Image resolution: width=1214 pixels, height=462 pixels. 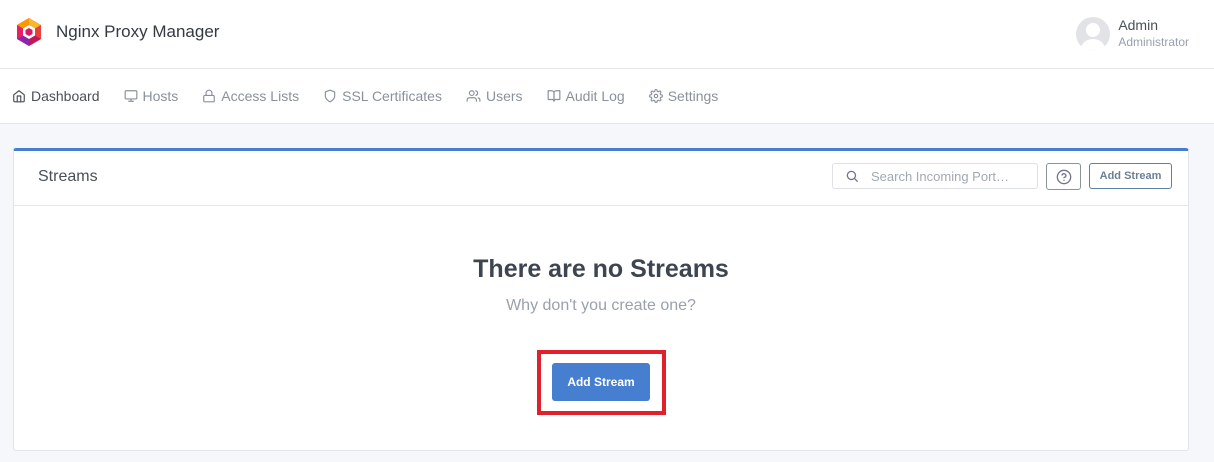 What do you see at coordinates (601, 269) in the screenshot?
I see `empty-state-title: There are no Streams` at bounding box center [601, 269].